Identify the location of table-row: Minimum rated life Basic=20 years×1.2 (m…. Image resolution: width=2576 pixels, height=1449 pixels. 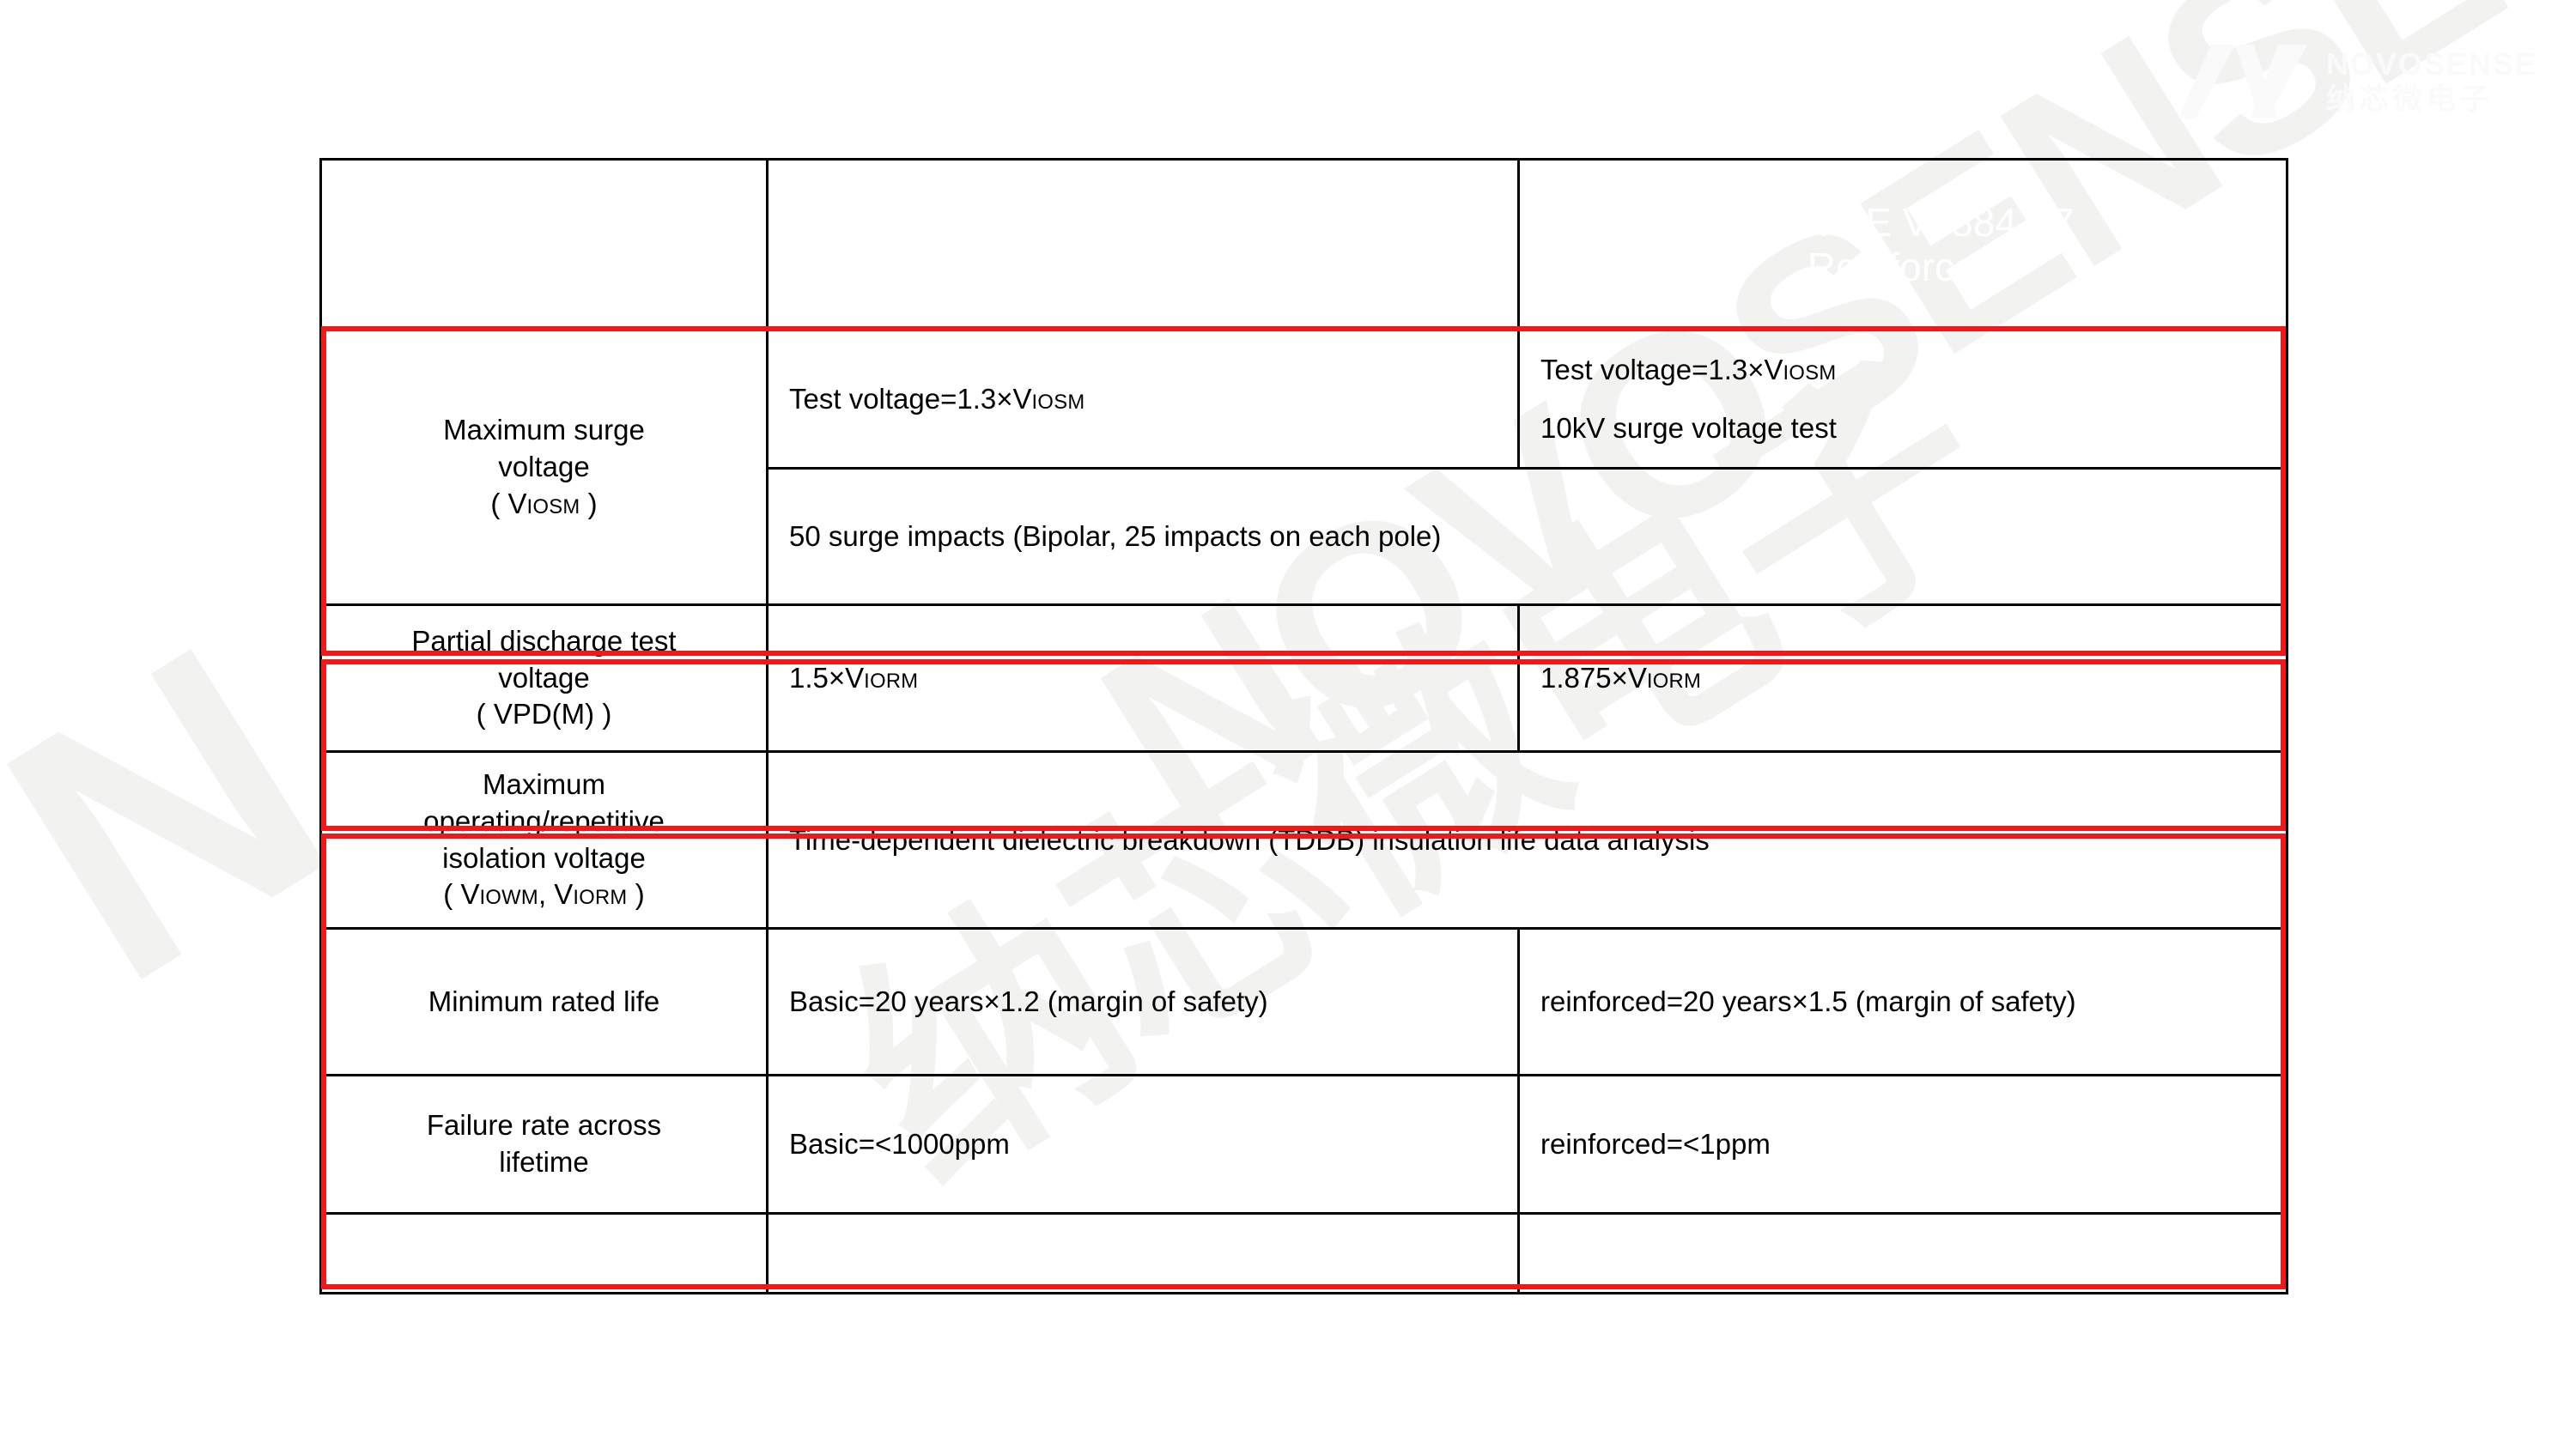
(1303, 1001).